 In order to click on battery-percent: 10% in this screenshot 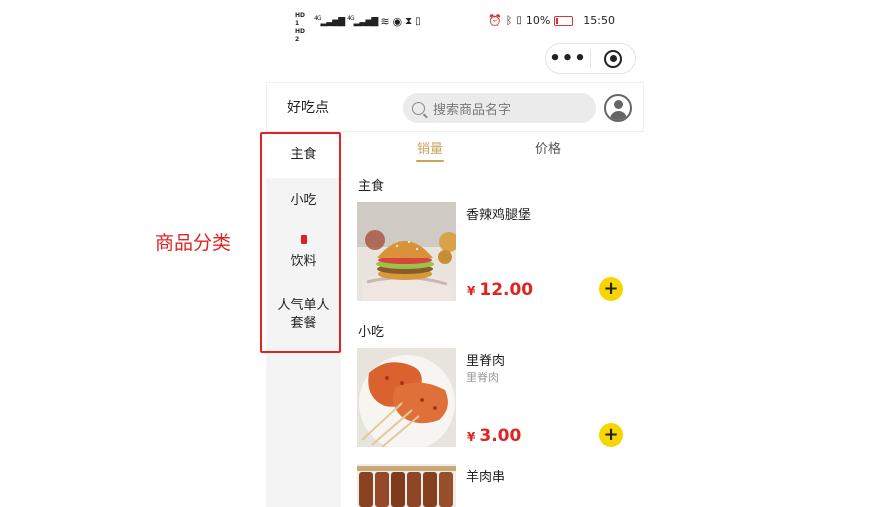, I will do `click(538, 20)`.